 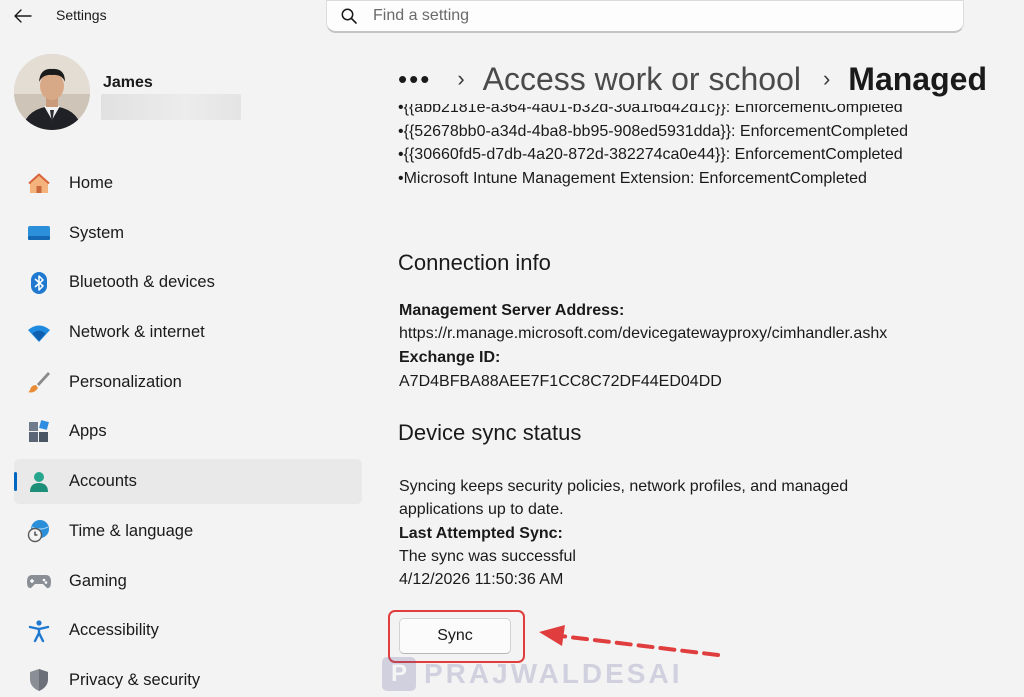 What do you see at coordinates (553, 673) in the screenshot?
I see `watermark-text: PRAJWALDESAI` at bounding box center [553, 673].